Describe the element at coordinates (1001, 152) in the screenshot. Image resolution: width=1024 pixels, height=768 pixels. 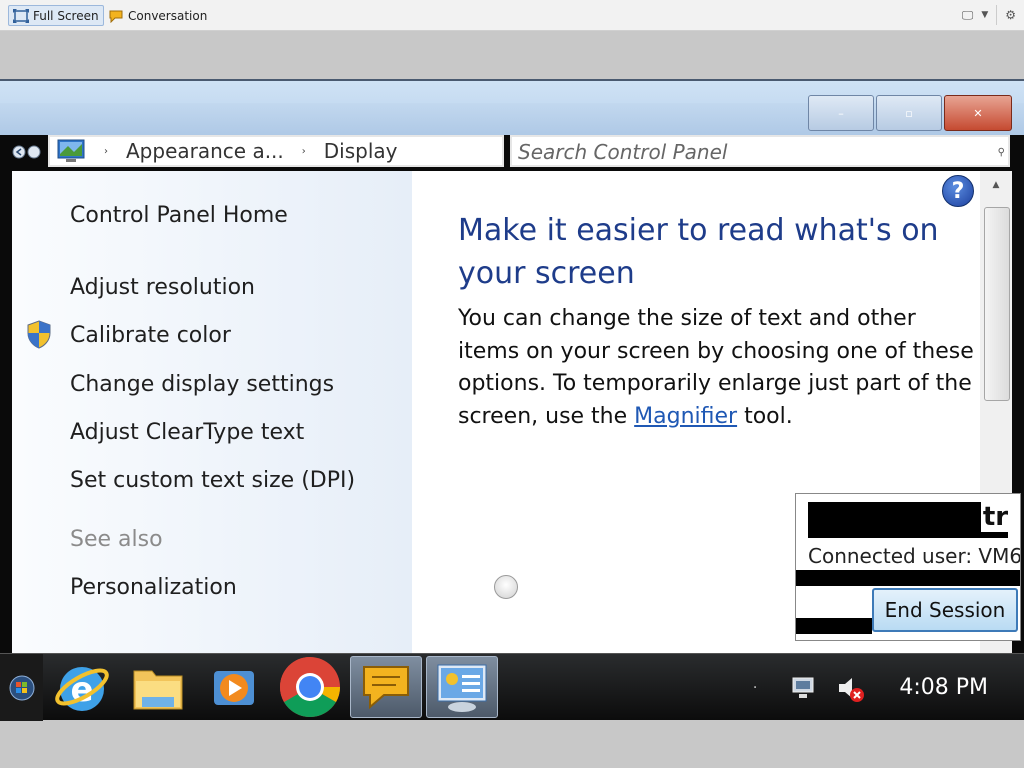
I see `search-icon: ⚲` at that location.